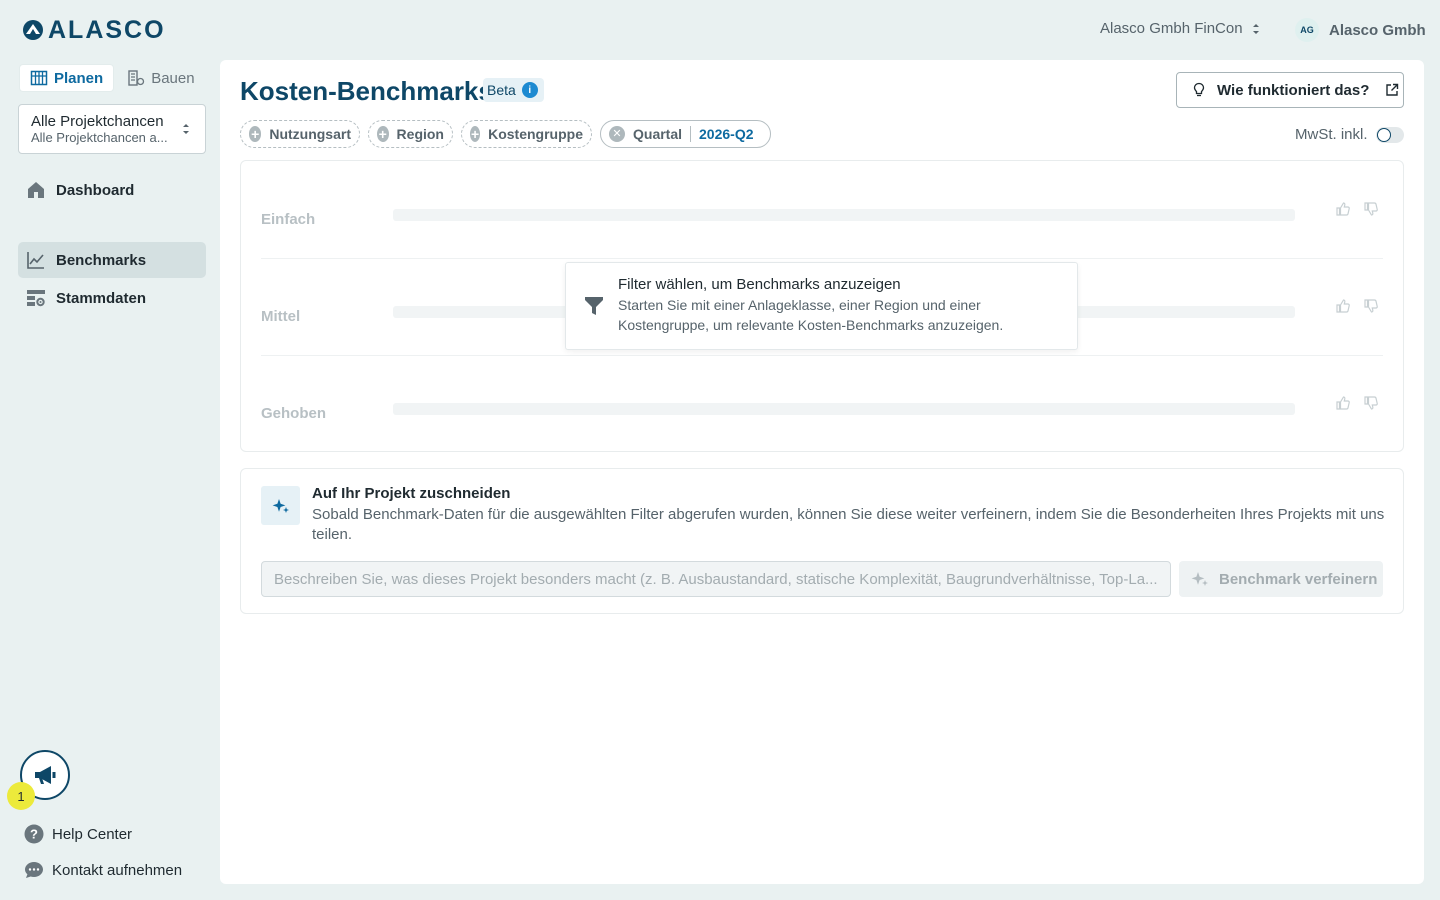 The height and width of the screenshot is (900, 1440). Describe the element at coordinates (1293, 90) in the screenshot. I see `how-it-works-label: Wie funktioniert das?` at that location.